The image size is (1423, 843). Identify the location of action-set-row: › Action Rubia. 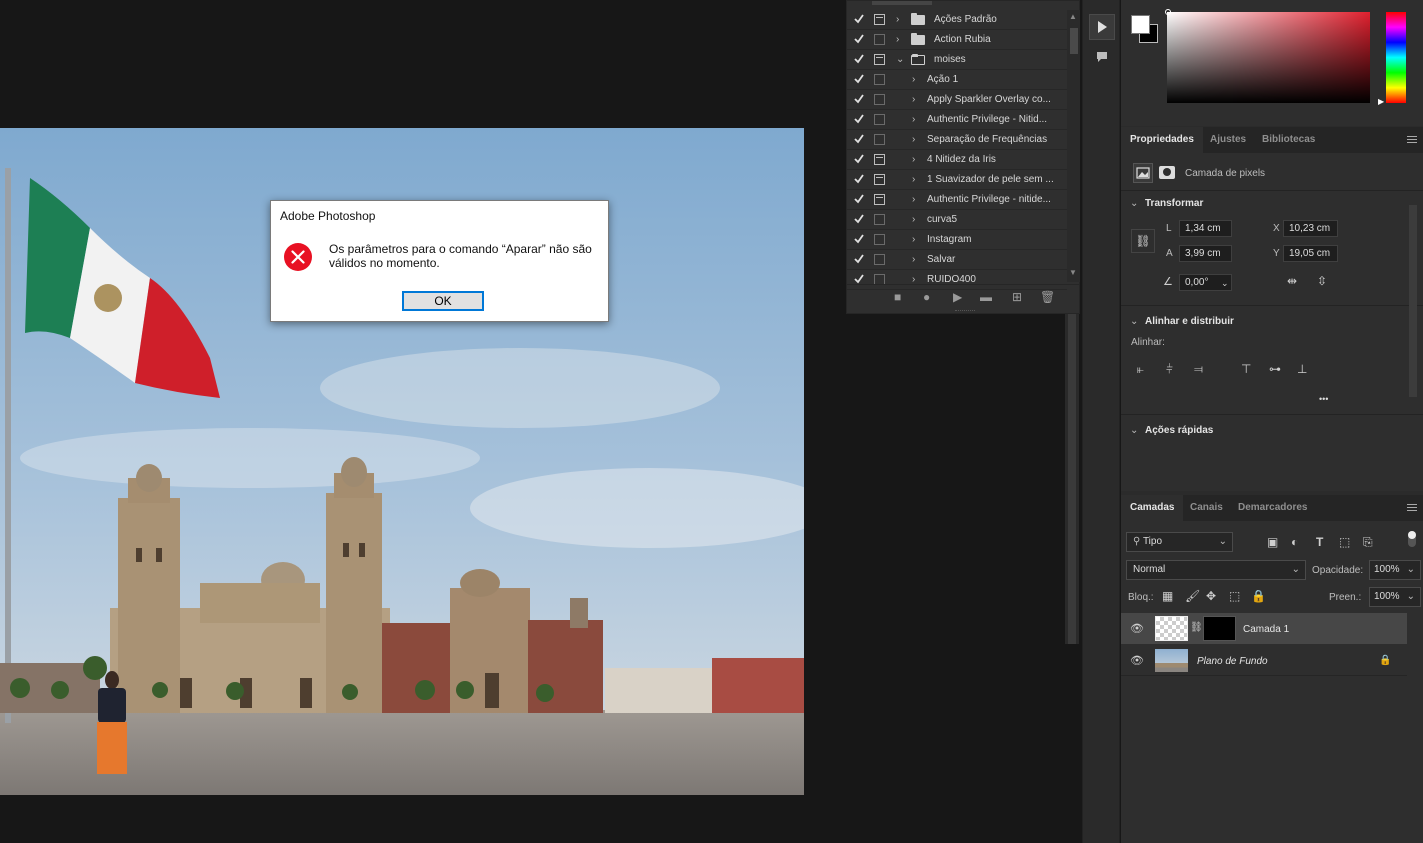
(957, 40).